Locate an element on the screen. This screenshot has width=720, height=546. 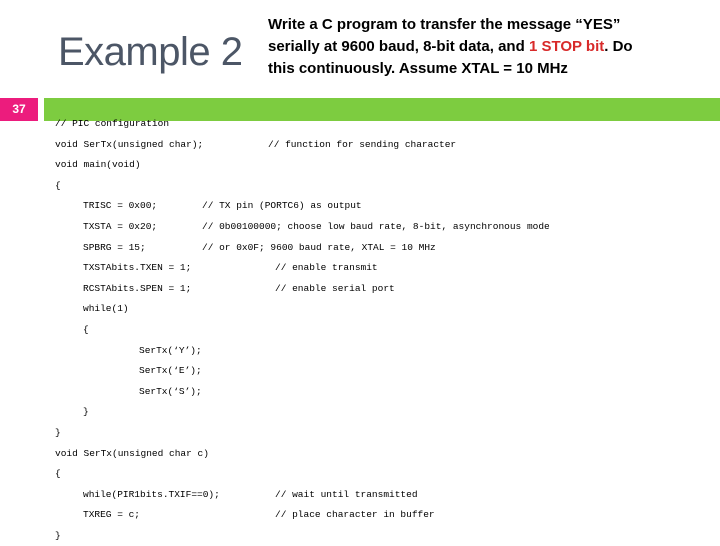
code-statement: void main(void) is located at coordinates (98, 165).